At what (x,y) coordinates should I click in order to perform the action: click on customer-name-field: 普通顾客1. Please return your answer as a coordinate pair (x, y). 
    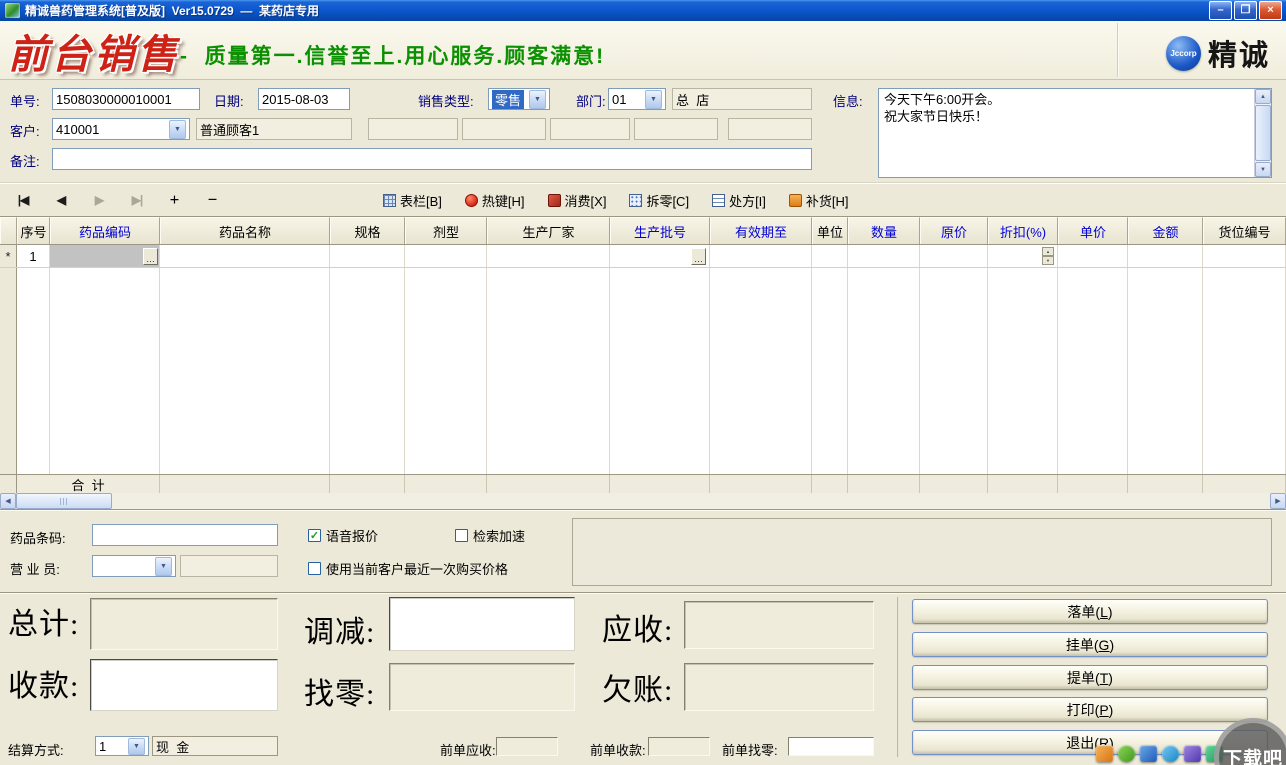
    Looking at the image, I should click on (274, 129).